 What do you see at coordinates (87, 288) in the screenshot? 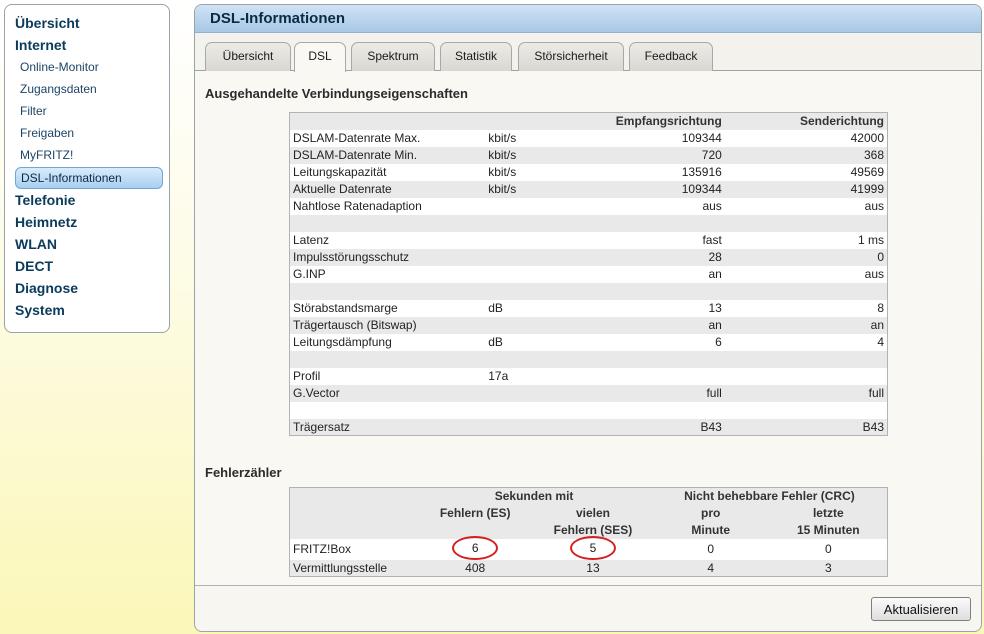
I see `sidebar-item-diagnose: Diagnose` at bounding box center [87, 288].